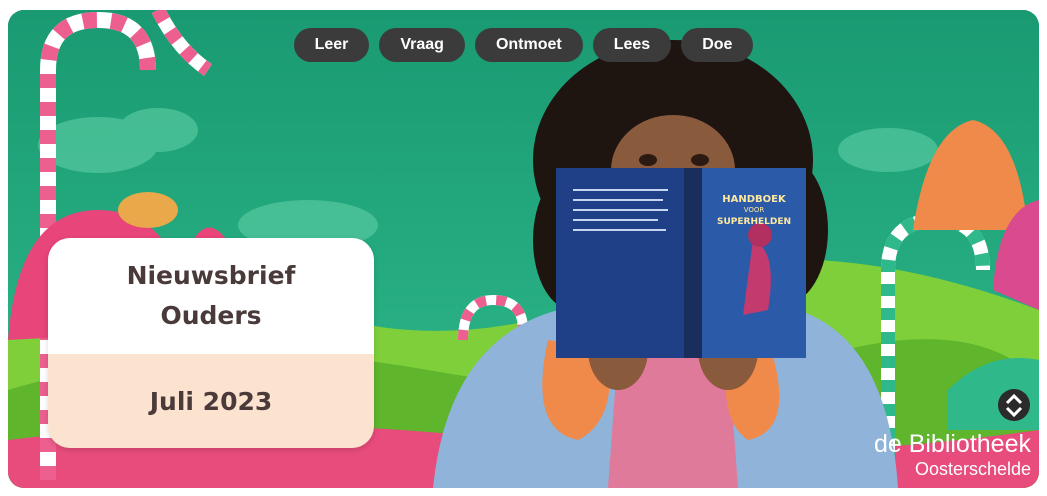 Image resolution: width=1047 pixels, height=496 pixels. Describe the element at coordinates (211, 275) in the screenshot. I see `newsletter-title-line1: Nieuwsbrief` at that location.